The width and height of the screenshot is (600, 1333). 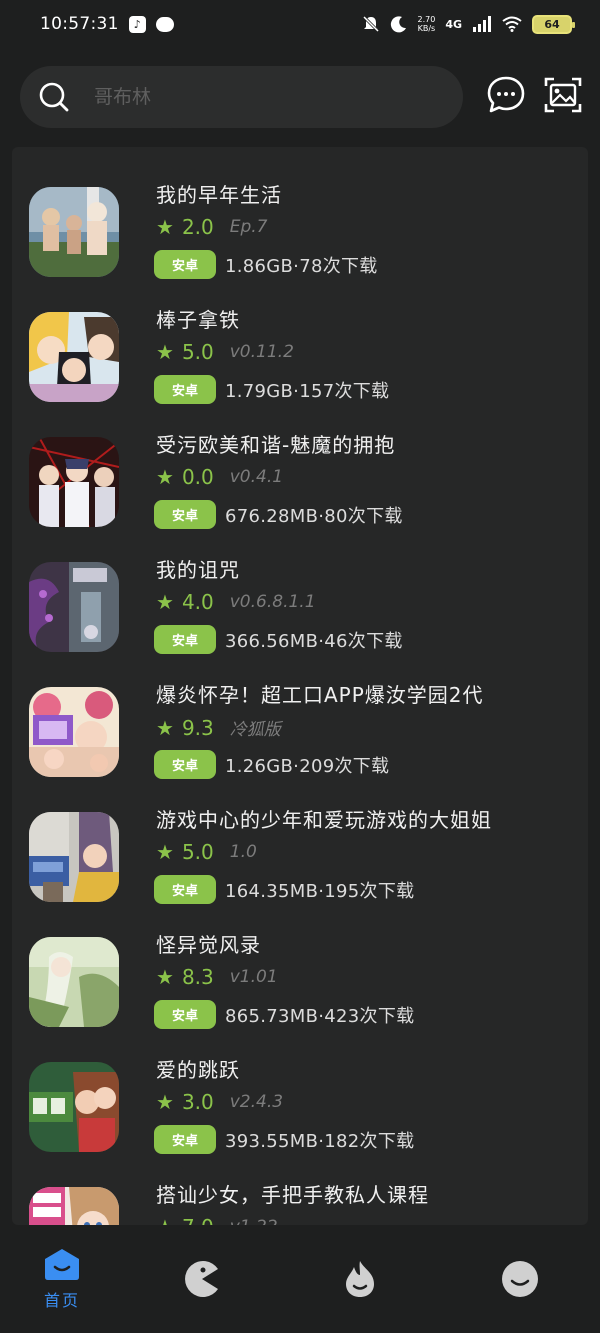 I want to click on smiley-icon, so click(x=520, y=1279).